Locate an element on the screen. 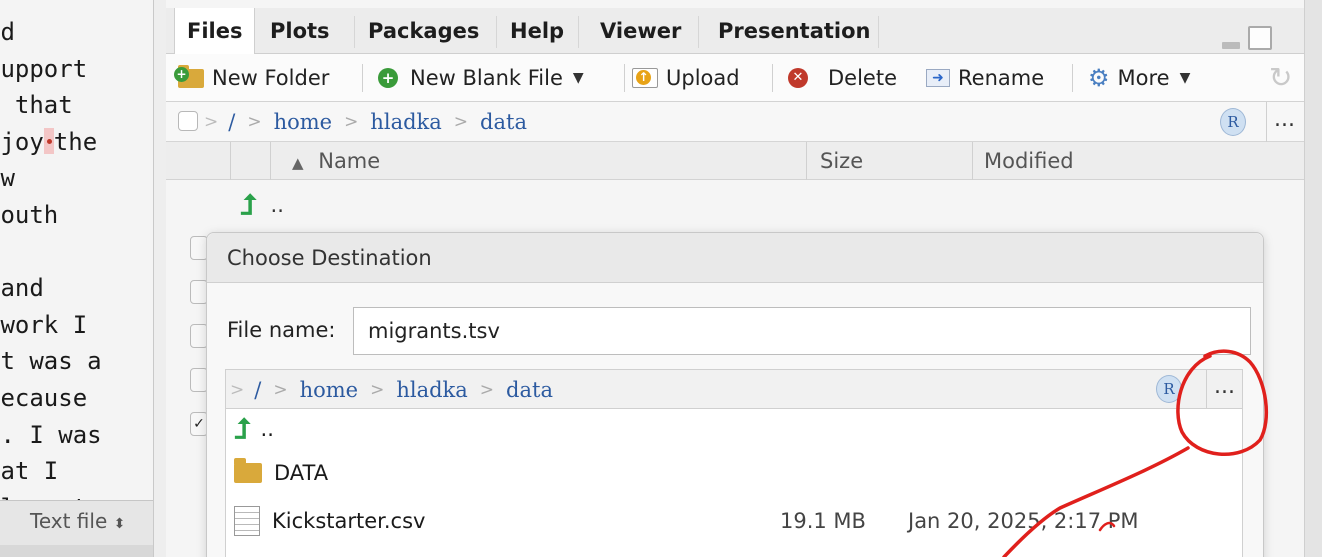 This screenshot has width=1322, height=557. list-item-modified: Jan 20, 2025, 2:17 PM is located at coordinates (1023, 521).